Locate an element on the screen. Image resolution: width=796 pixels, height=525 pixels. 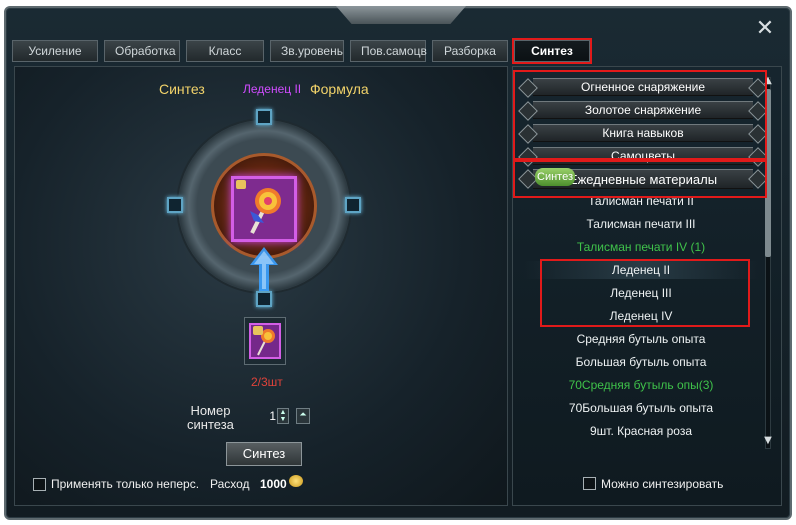
tab-star-level: Зв.уровень is located at coordinates (307, 51).